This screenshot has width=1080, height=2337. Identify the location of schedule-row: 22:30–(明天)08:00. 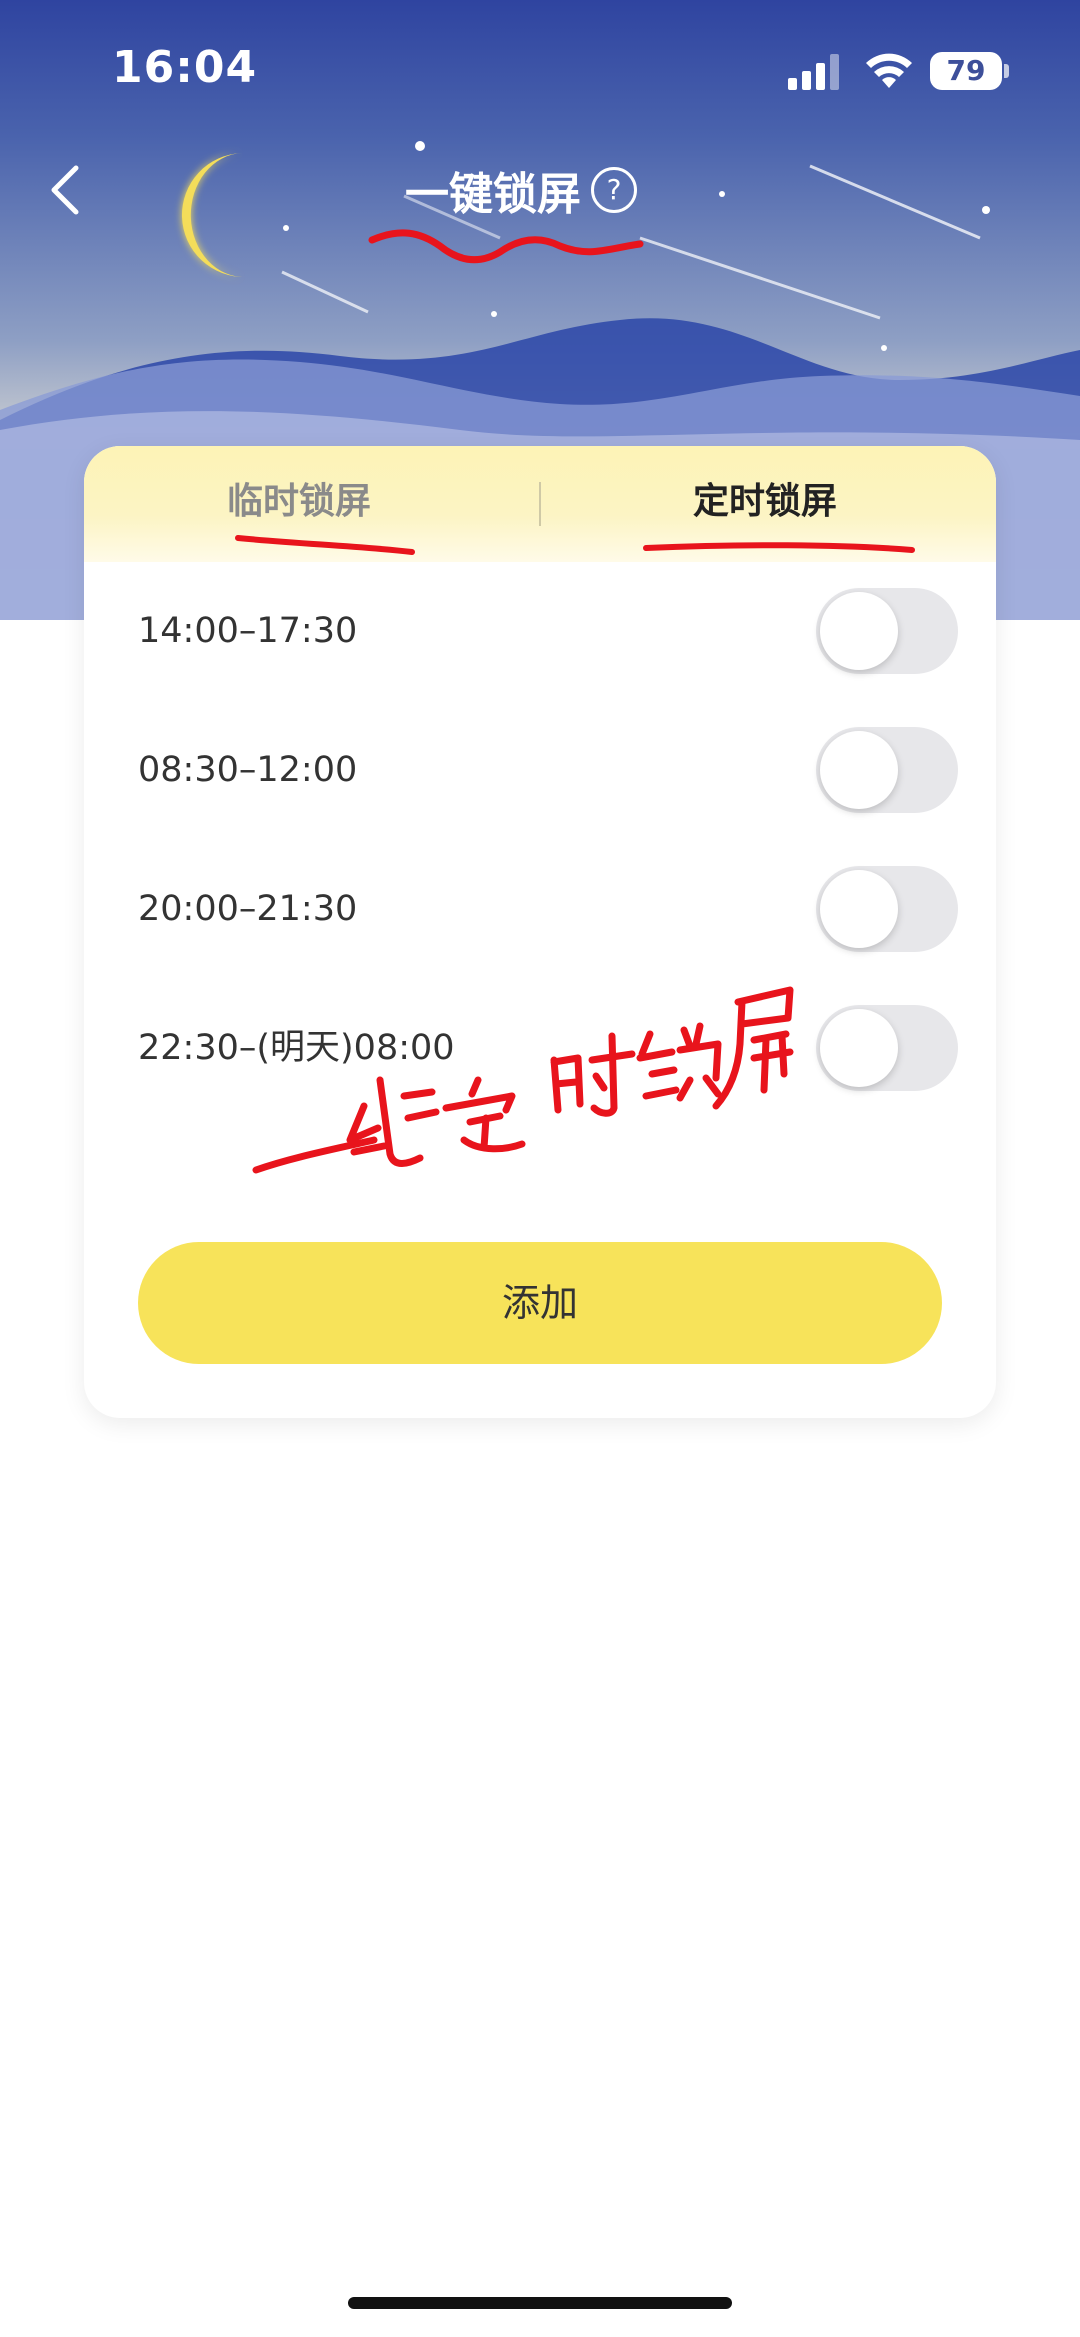
(548, 1048).